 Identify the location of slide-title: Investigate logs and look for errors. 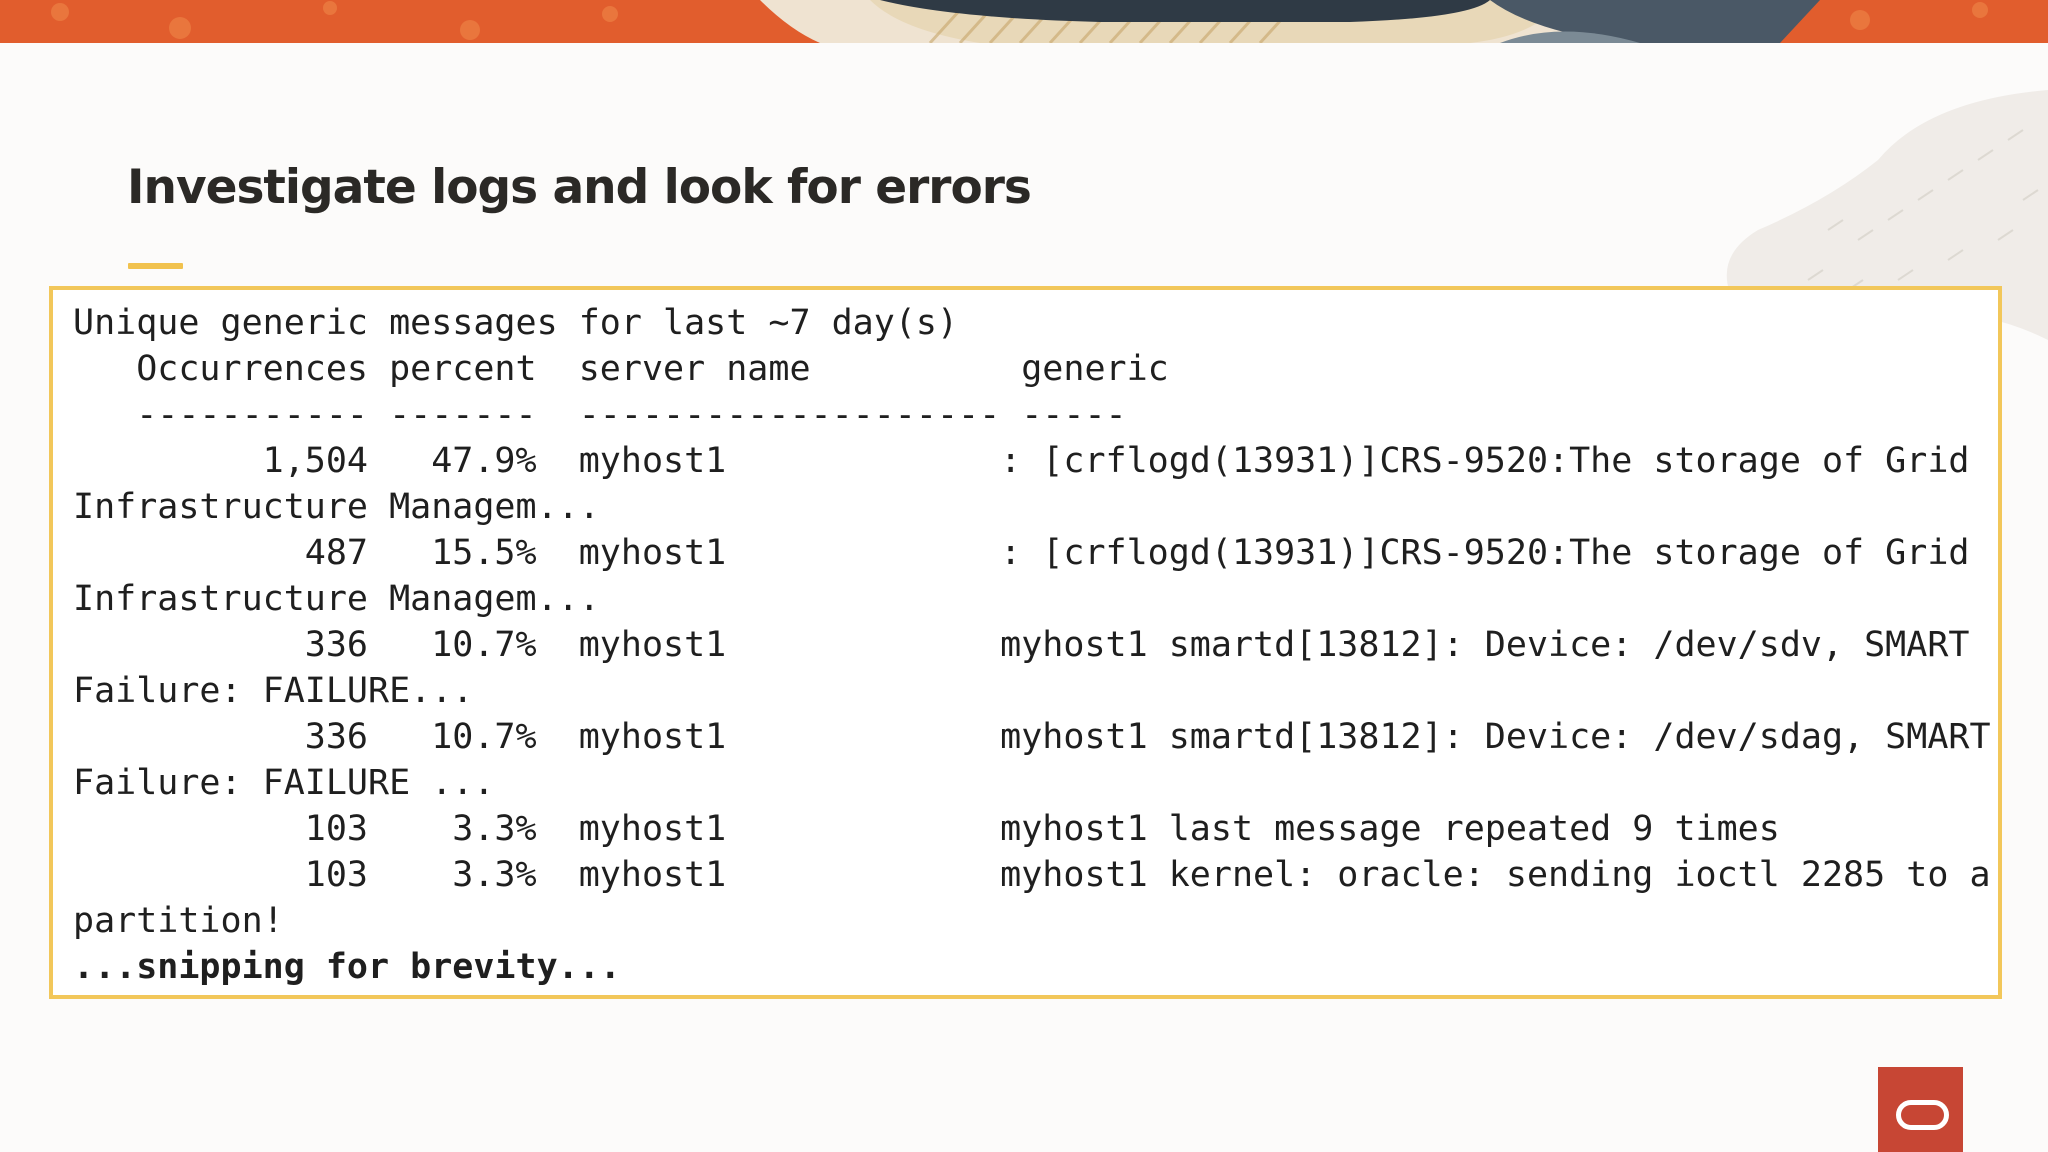
(579, 187).